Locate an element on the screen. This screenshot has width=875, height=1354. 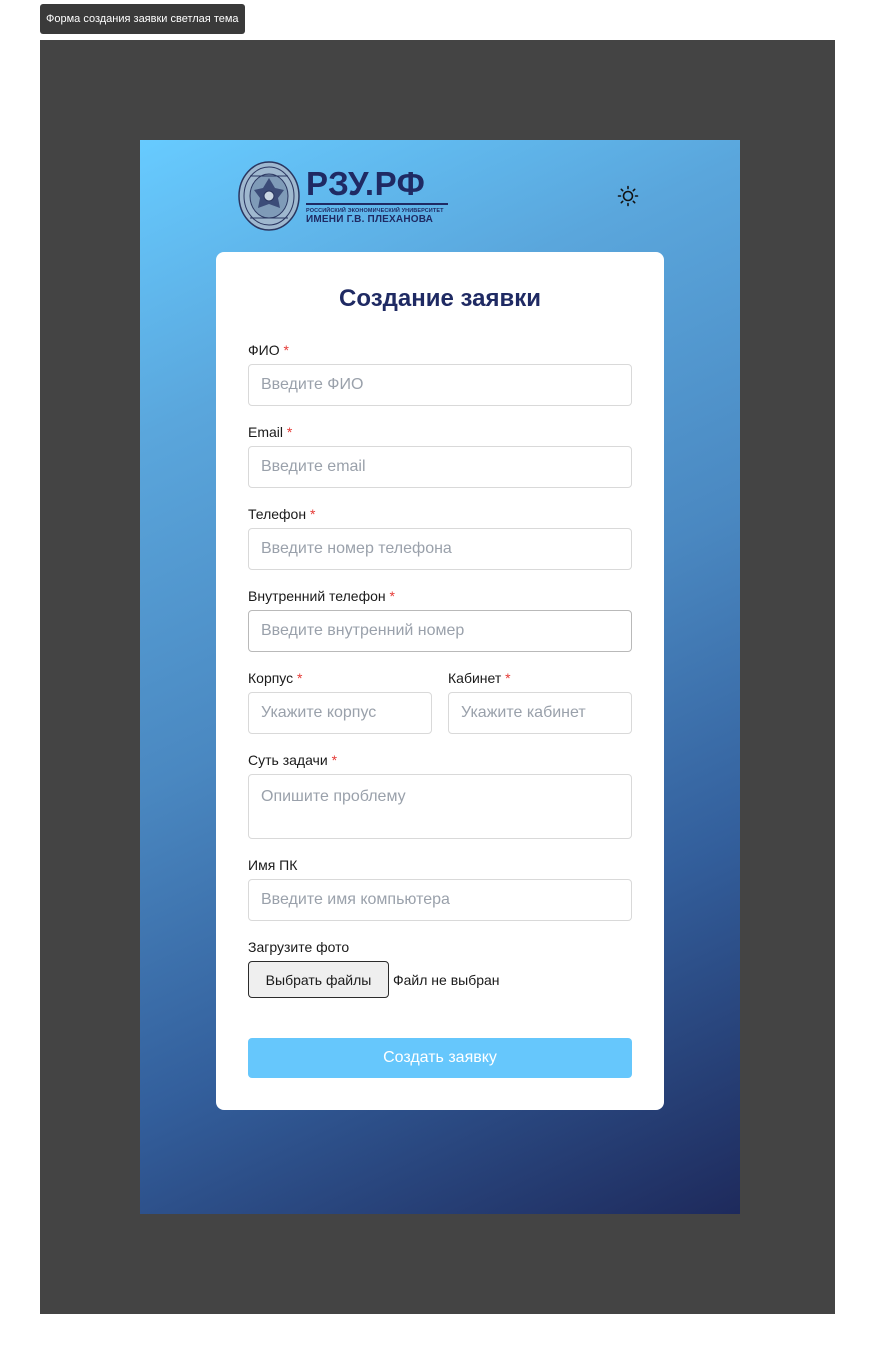
email-label-text: Email is located at coordinates (266, 432).